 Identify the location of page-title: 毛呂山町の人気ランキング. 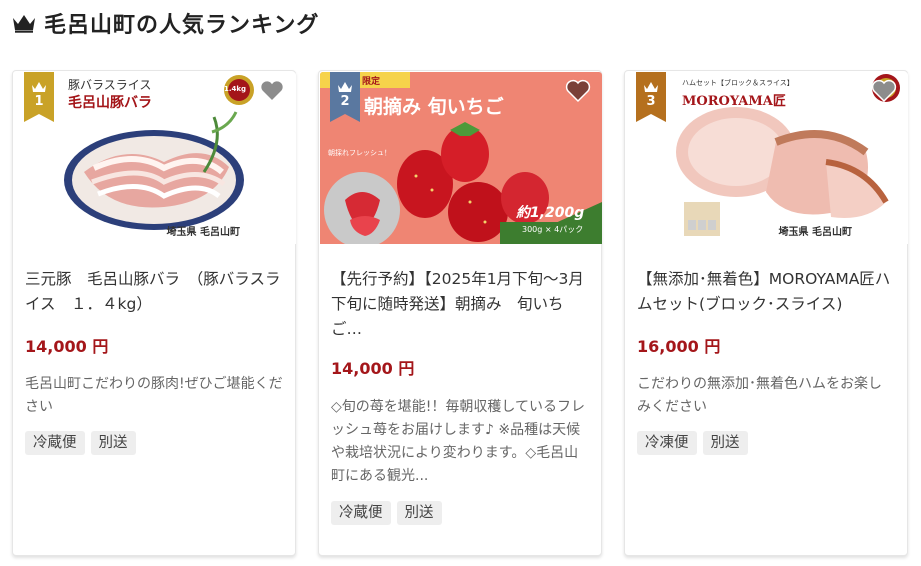
(182, 25).